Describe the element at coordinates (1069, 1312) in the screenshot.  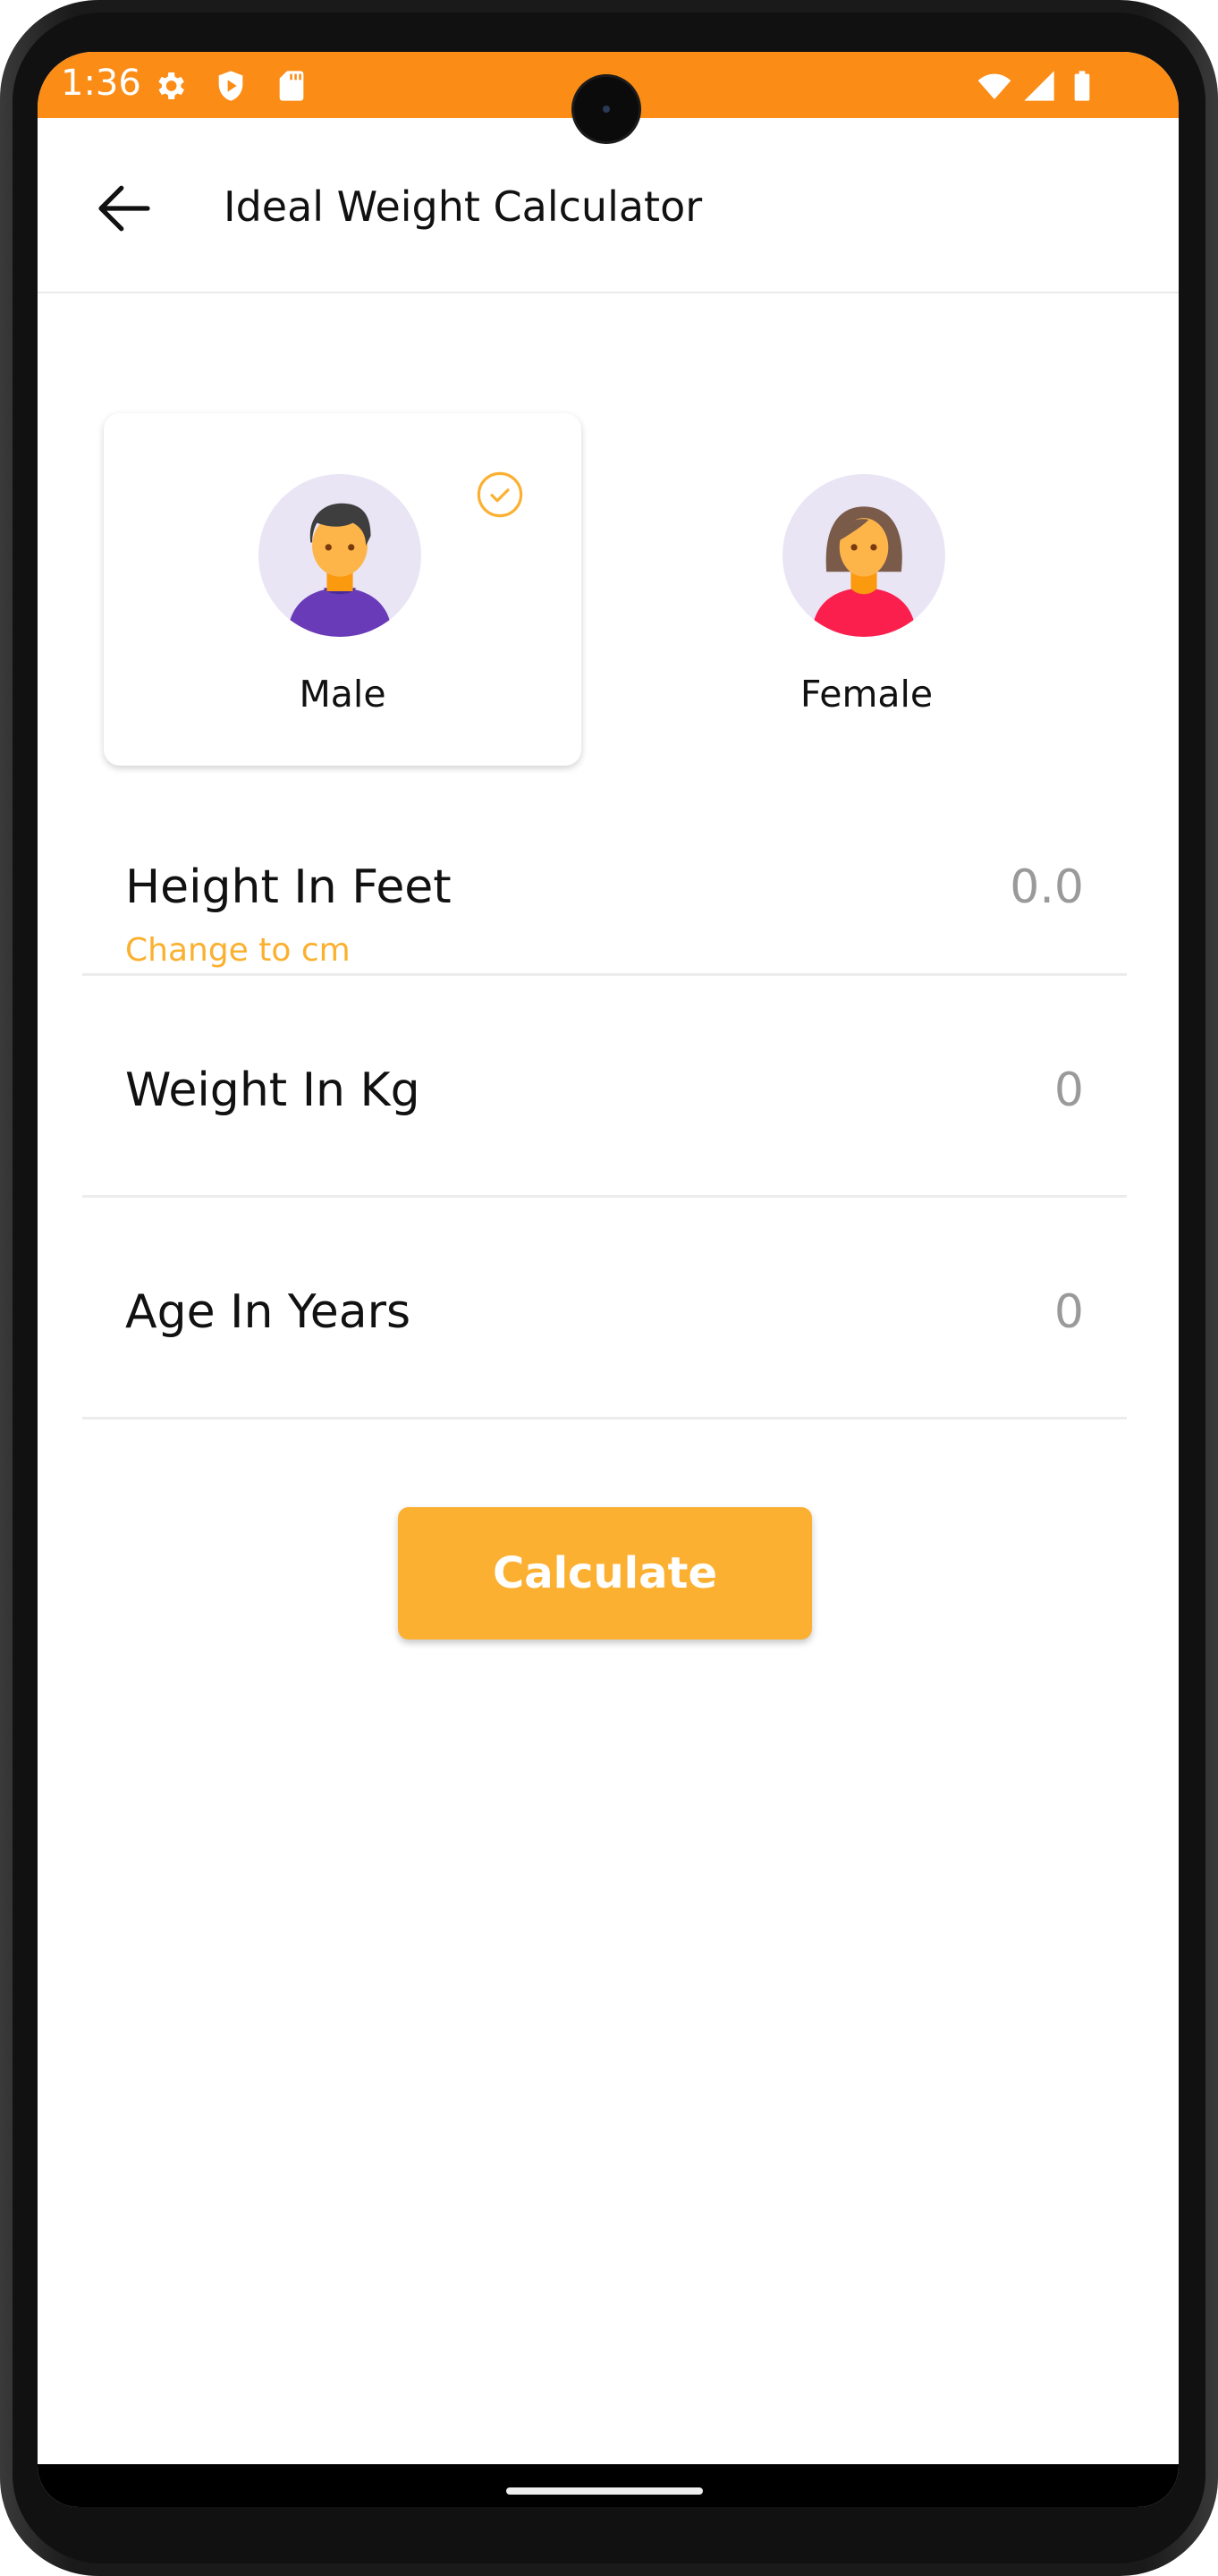
I see `age-value: 0` at that location.